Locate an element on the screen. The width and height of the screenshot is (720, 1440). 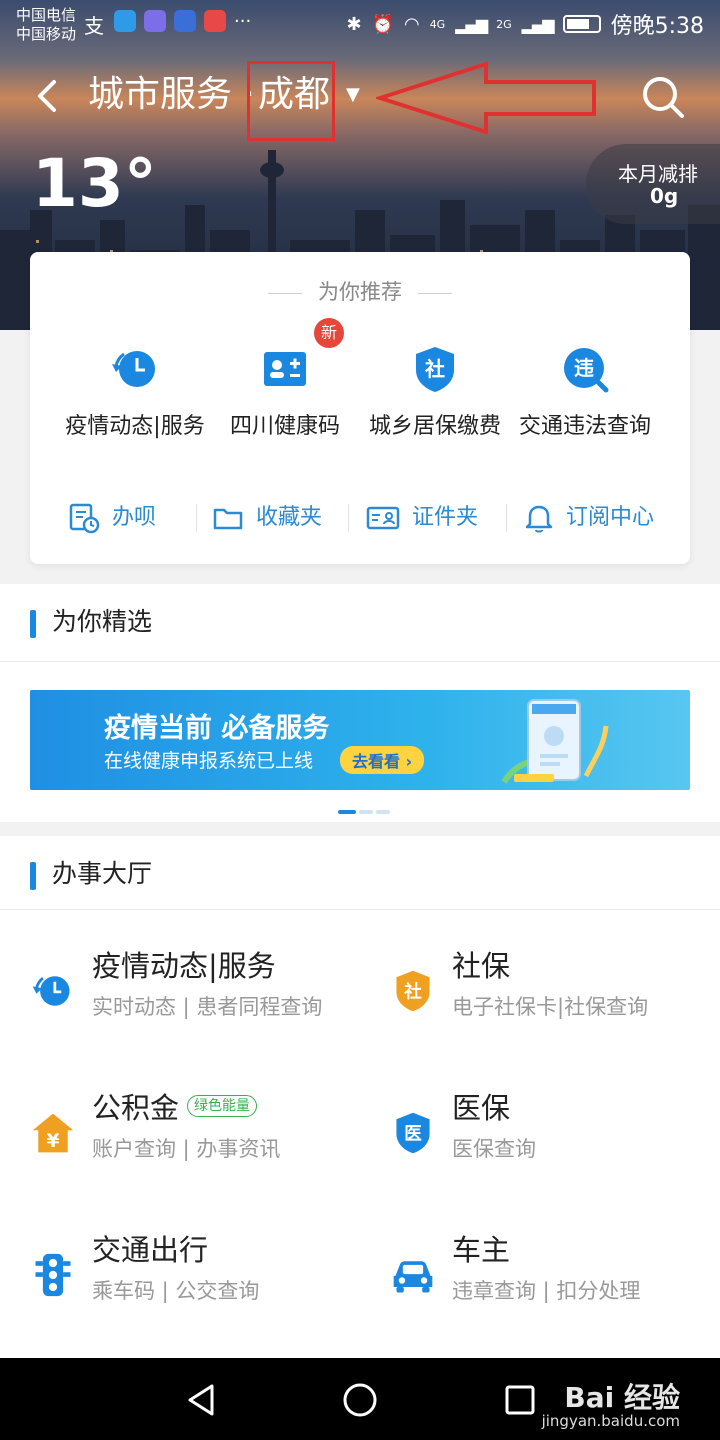
shield-yi-icon: 医 is located at coordinates (413, 1133).